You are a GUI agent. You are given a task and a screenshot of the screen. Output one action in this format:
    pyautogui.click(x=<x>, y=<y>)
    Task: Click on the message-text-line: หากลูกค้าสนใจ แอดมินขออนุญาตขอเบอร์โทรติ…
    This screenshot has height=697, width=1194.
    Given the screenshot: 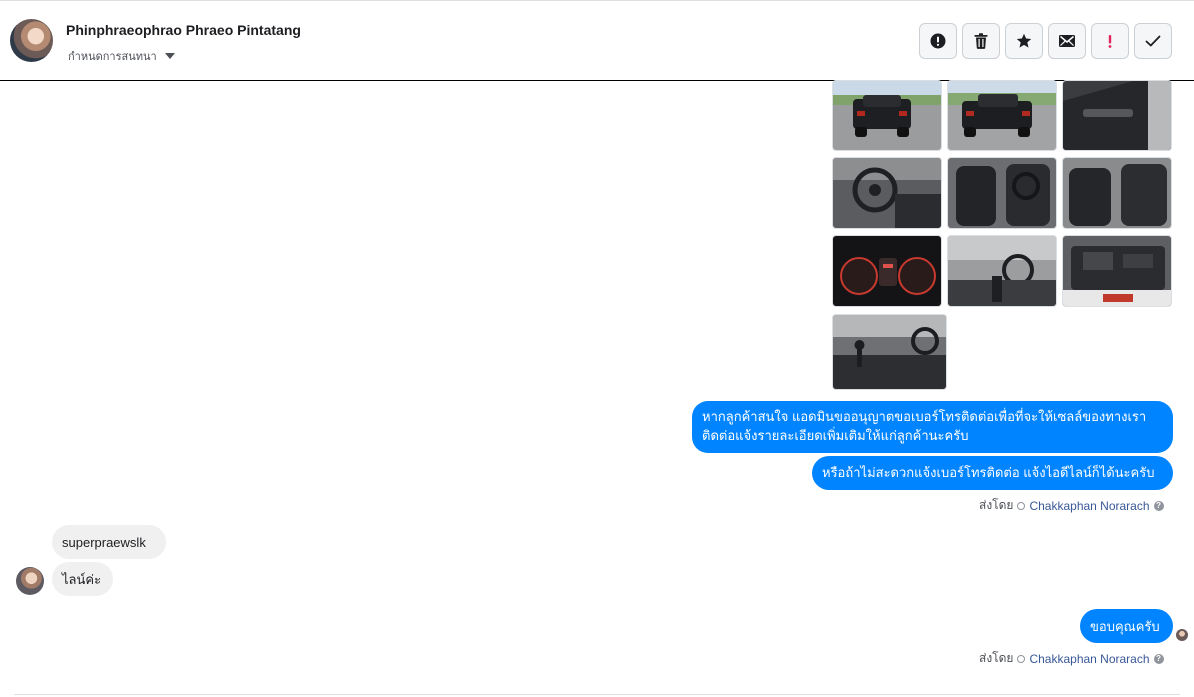 What is the action you would take?
    pyautogui.click(x=924, y=416)
    